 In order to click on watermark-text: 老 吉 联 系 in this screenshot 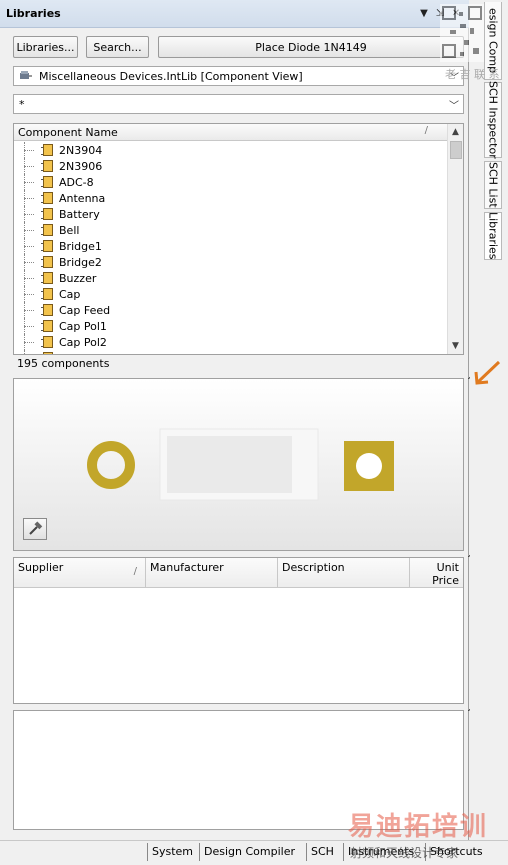, I will do `click(472, 74)`.